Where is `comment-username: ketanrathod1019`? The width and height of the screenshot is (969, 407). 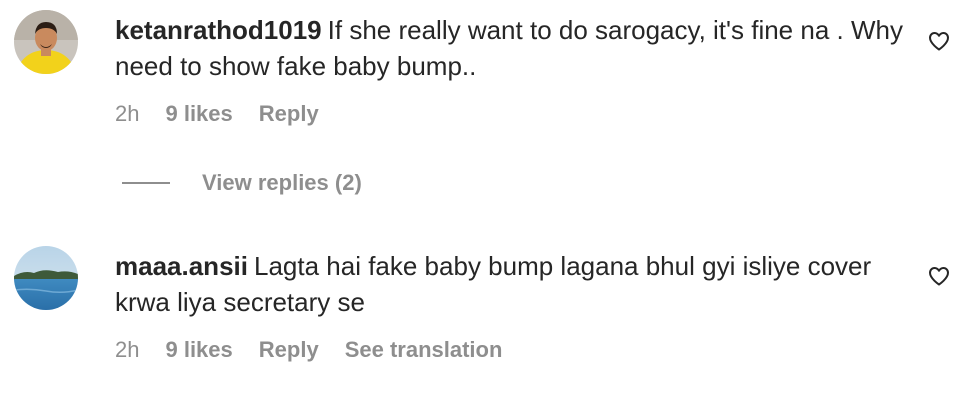 comment-username: ketanrathod1019 is located at coordinates (218, 30).